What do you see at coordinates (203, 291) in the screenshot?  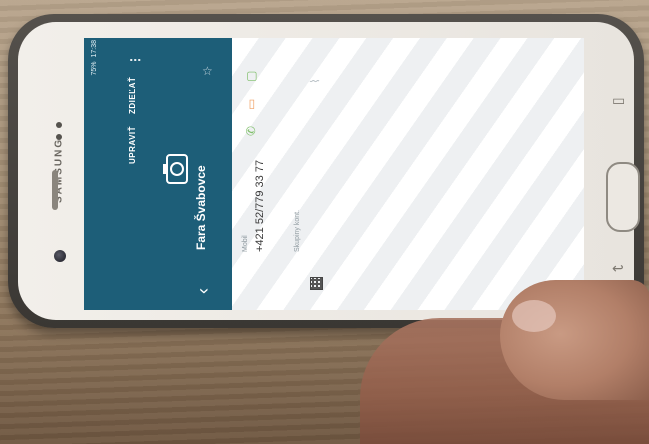 I see `chevron-back-icon: ‹` at bounding box center [203, 291].